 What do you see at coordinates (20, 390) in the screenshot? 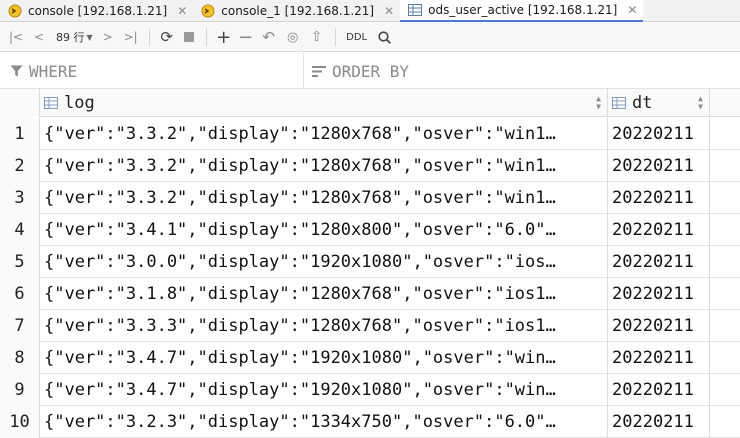
I see `row-number: 9` at bounding box center [20, 390].